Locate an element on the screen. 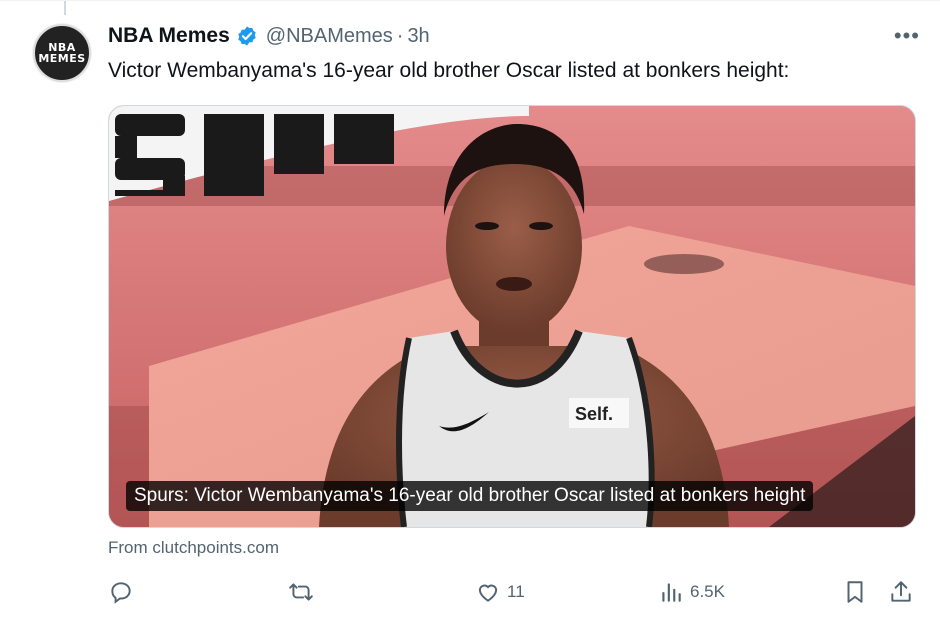 The height and width of the screenshot is (632, 940). avatar: NBA MEMES is located at coordinates (62, 53).